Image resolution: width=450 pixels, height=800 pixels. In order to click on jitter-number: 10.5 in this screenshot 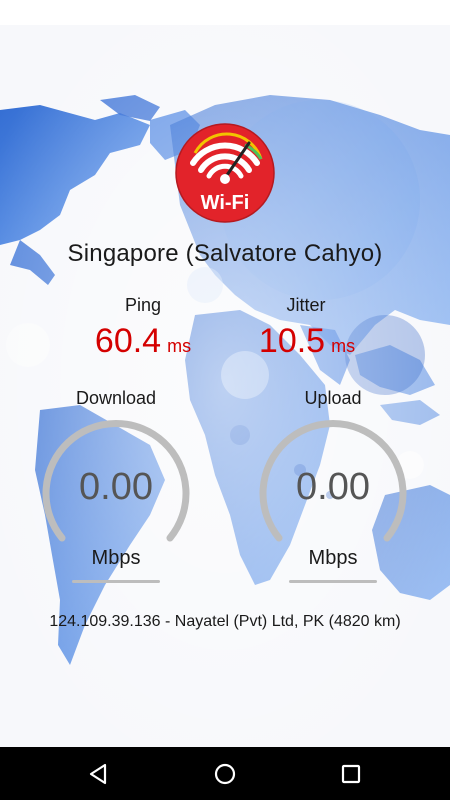, I will do `click(292, 341)`.